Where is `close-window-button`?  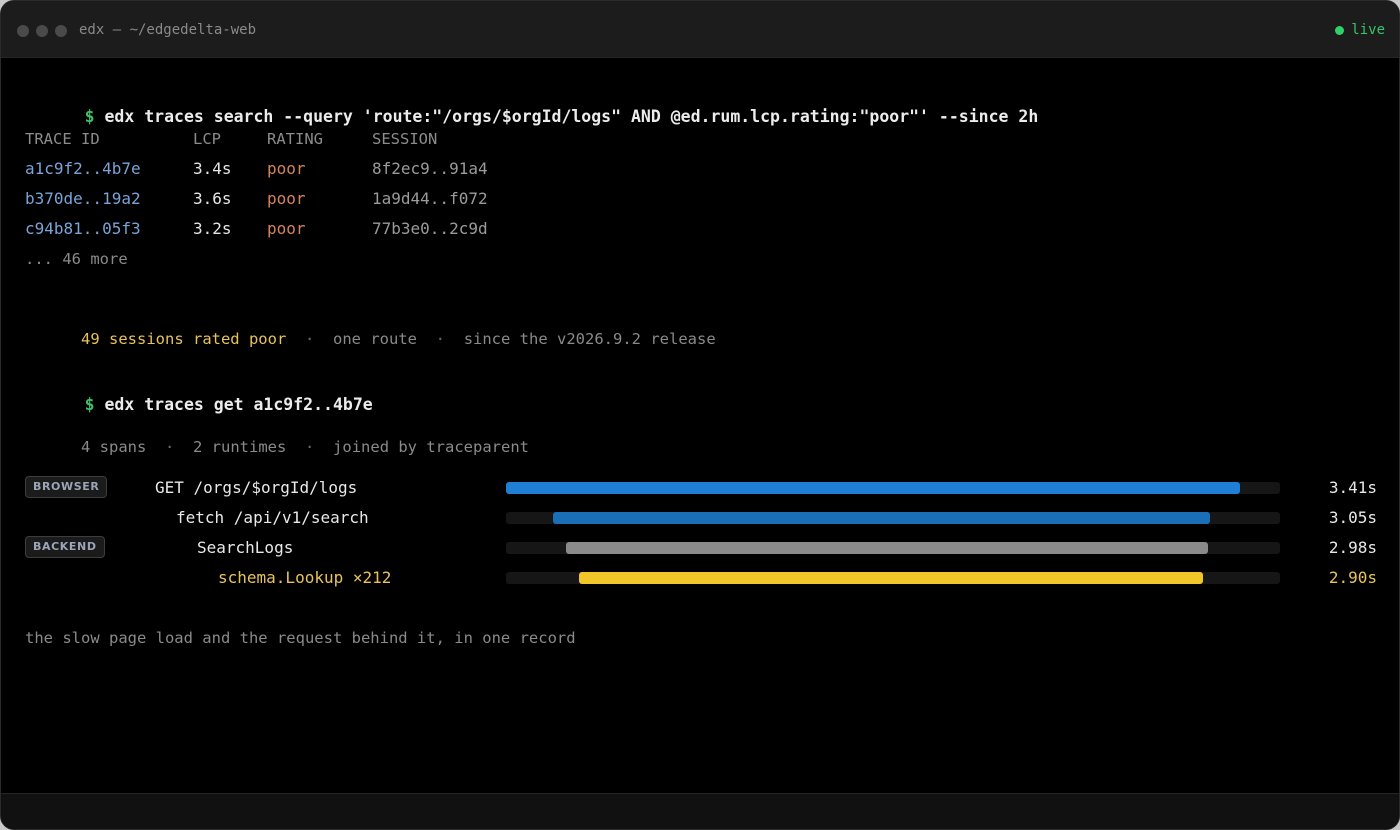
close-window-button is located at coordinates (23, 31).